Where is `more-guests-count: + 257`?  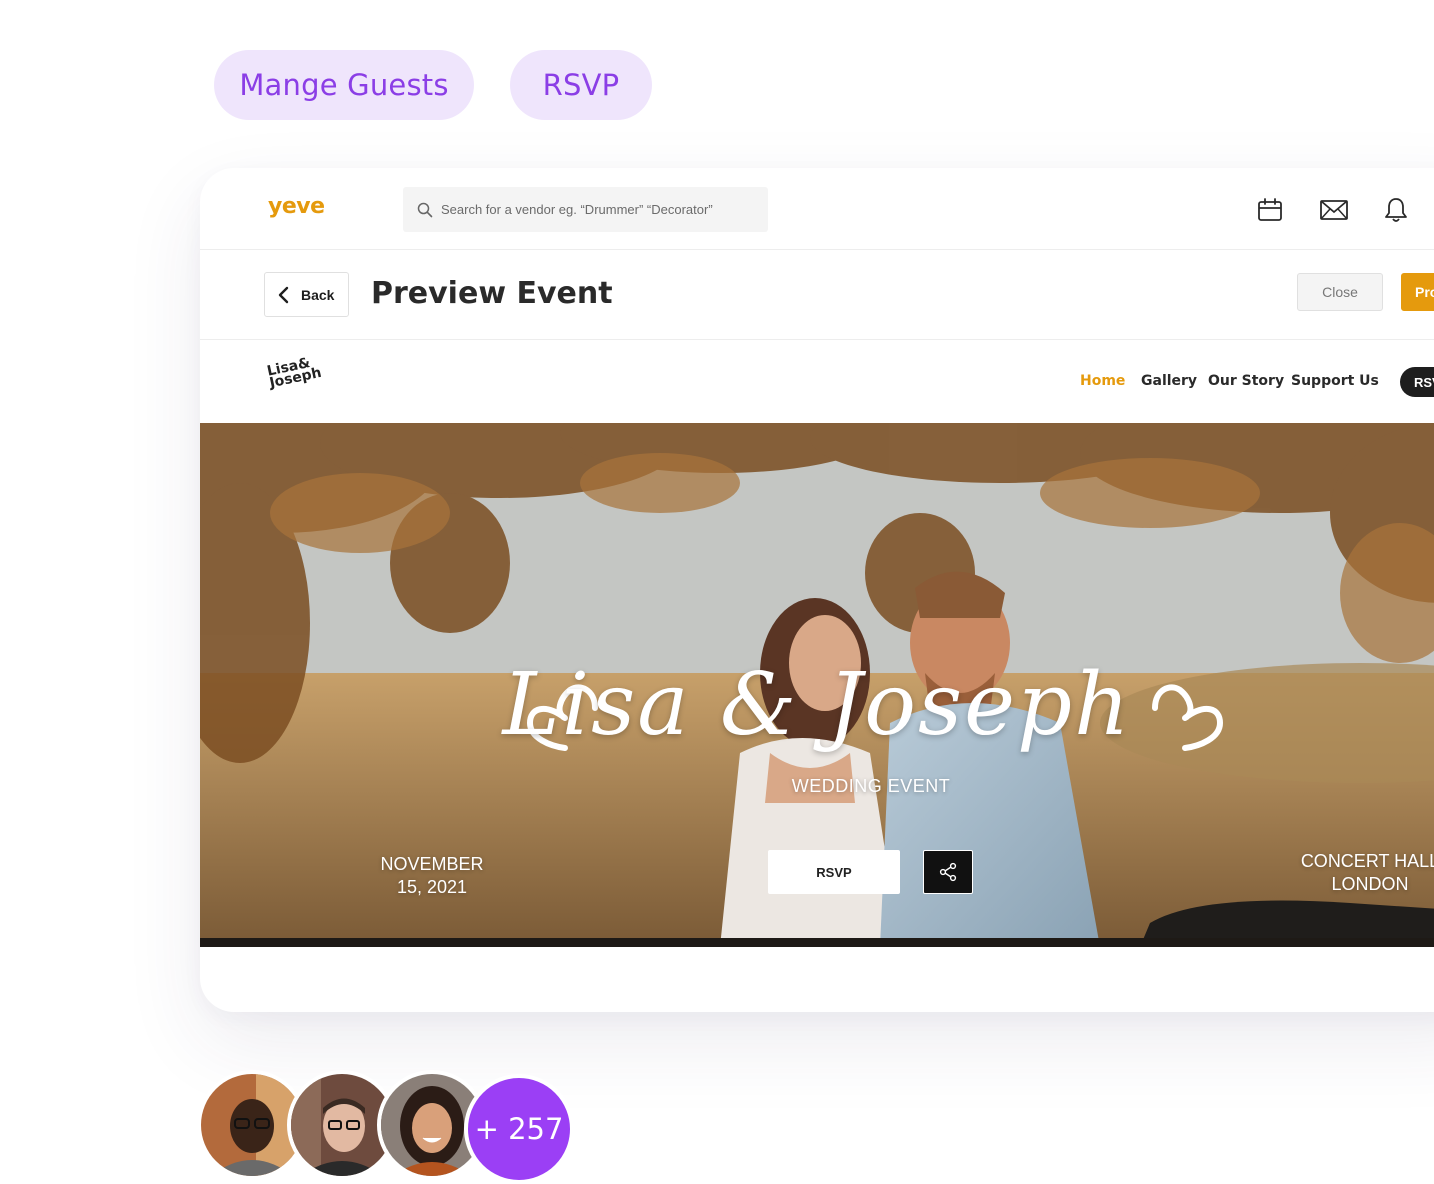 more-guests-count: + 257 is located at coordinates (519, 1129).